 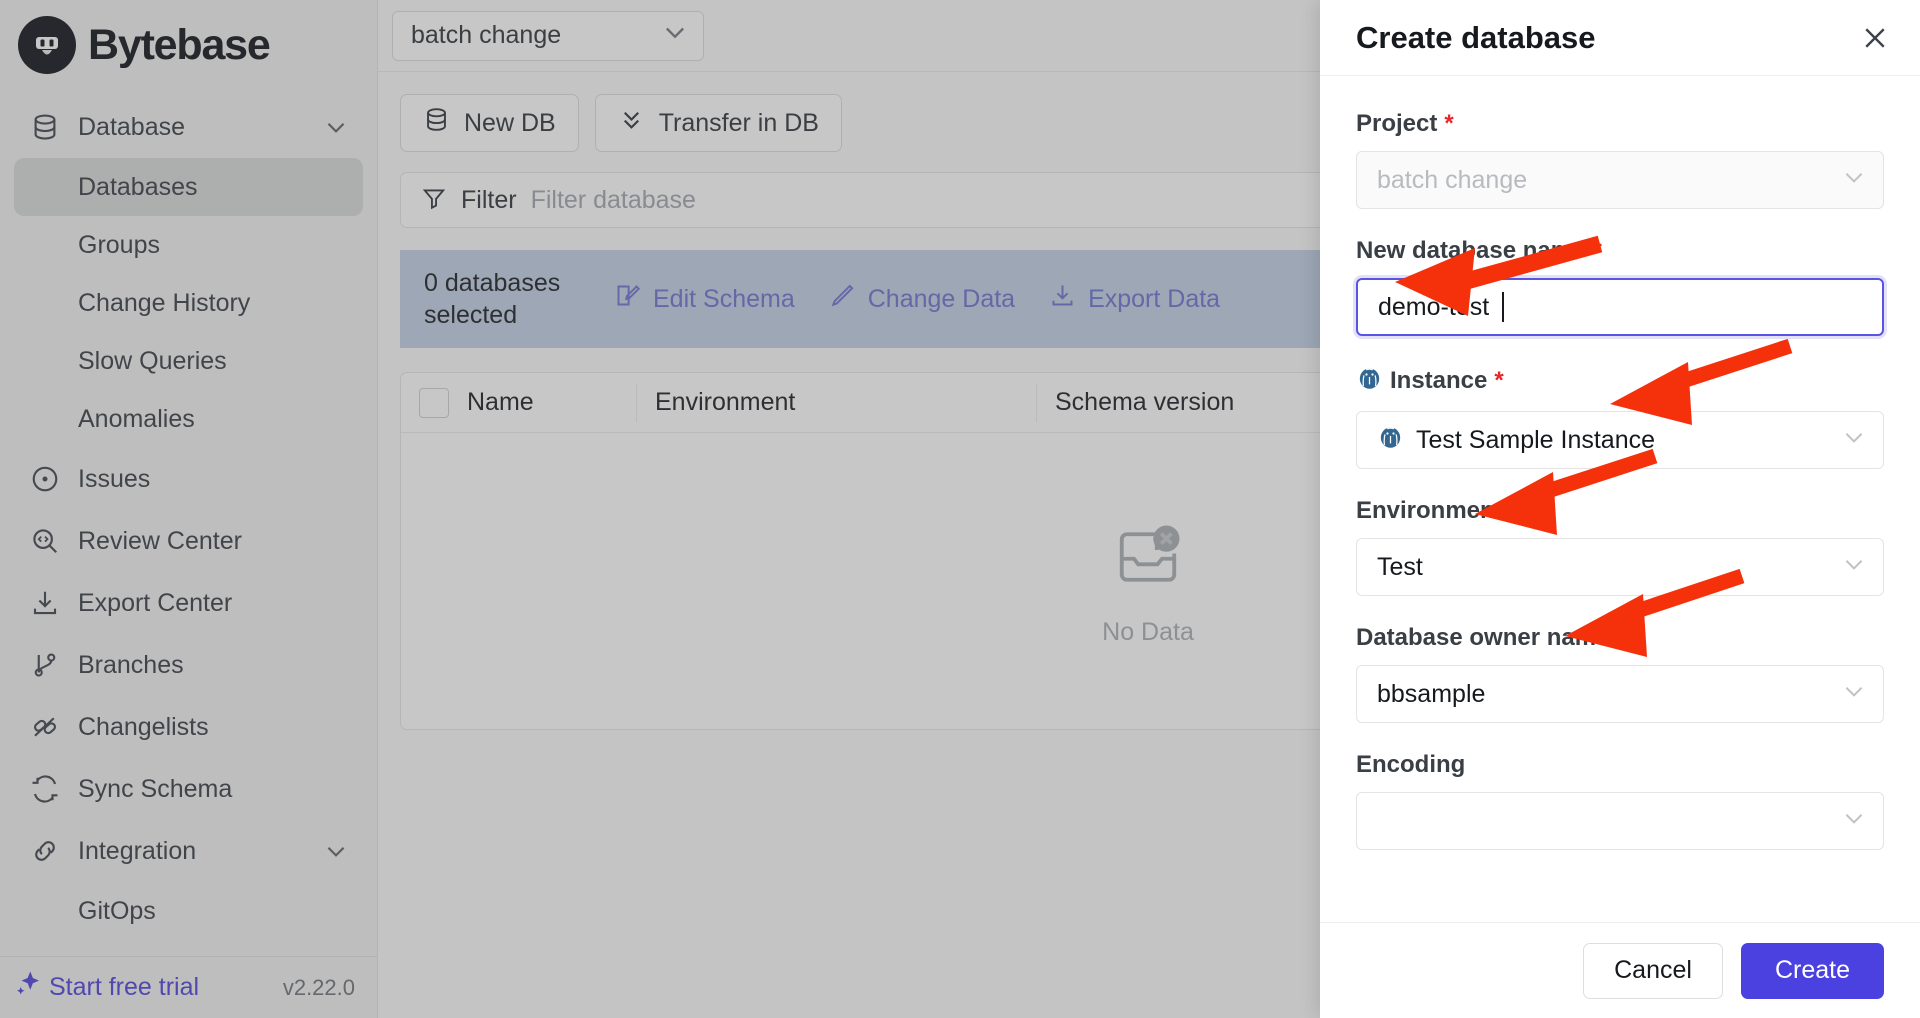 I want to click on sidebar-item-label: Sync Schema, so click(x=155, y=788).